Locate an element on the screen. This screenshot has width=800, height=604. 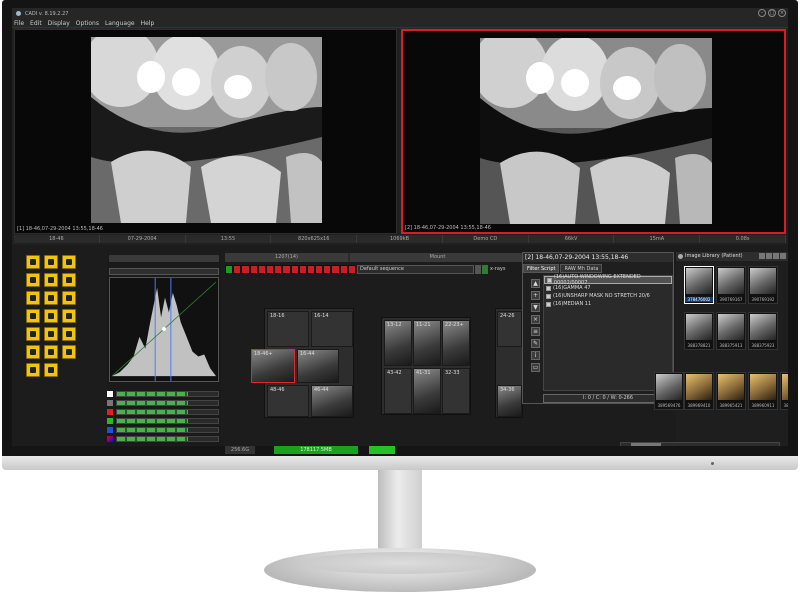
library-thumbnail: 389965421 is located at coordinates (731, 391).